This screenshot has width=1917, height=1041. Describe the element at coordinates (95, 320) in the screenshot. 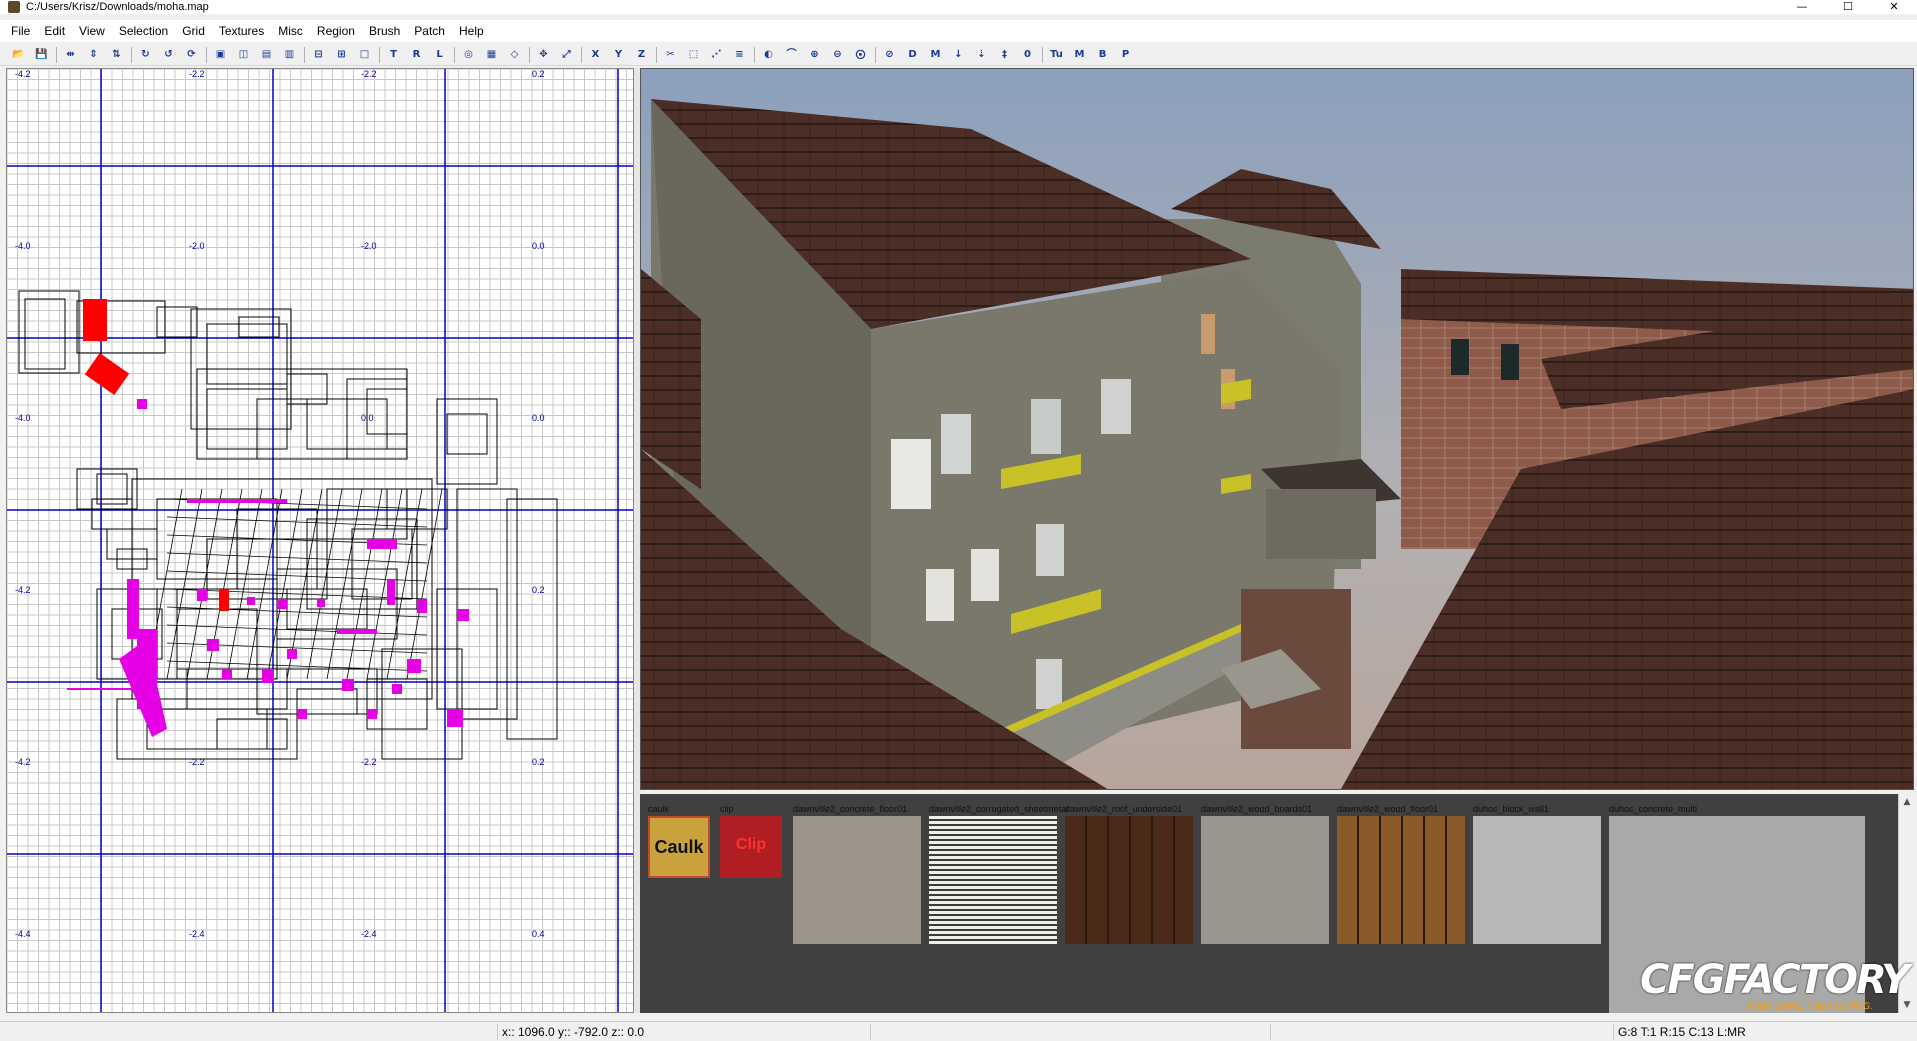

I see `selected-brush` at that location.